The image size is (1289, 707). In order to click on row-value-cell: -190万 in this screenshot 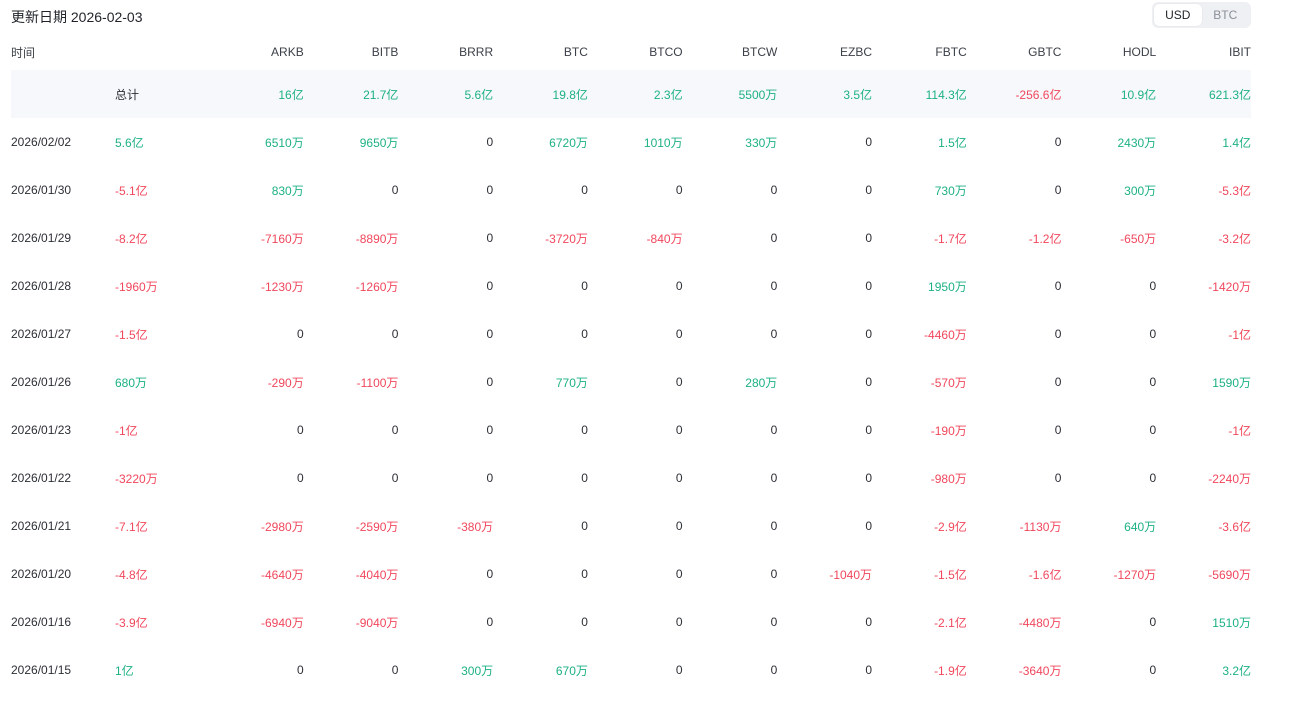, I will do `click(948, 430)`.